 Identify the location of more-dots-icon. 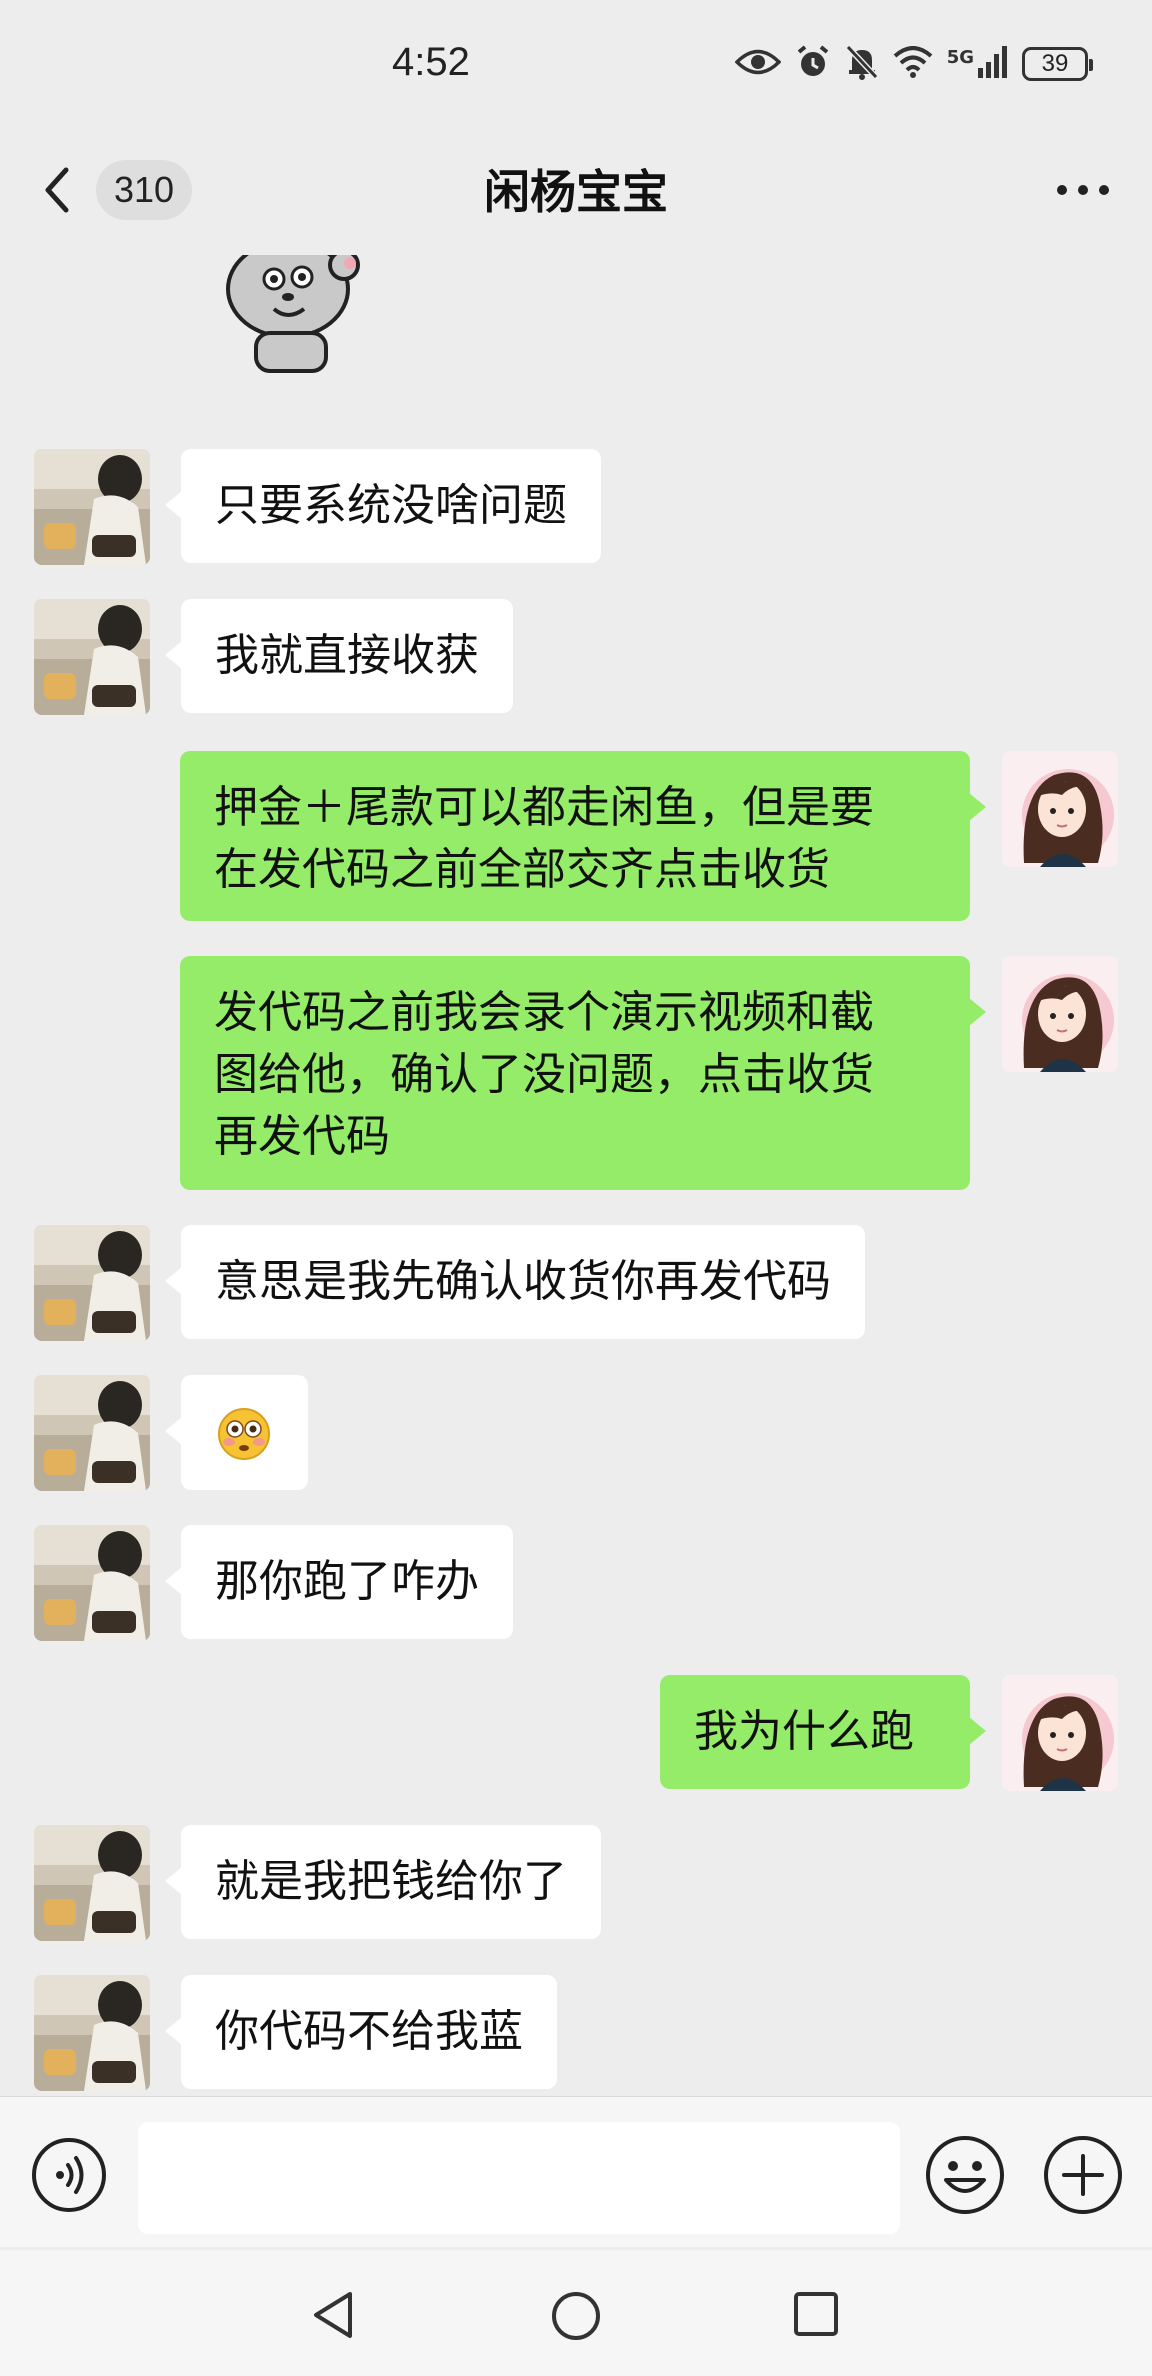
(1083, 190).